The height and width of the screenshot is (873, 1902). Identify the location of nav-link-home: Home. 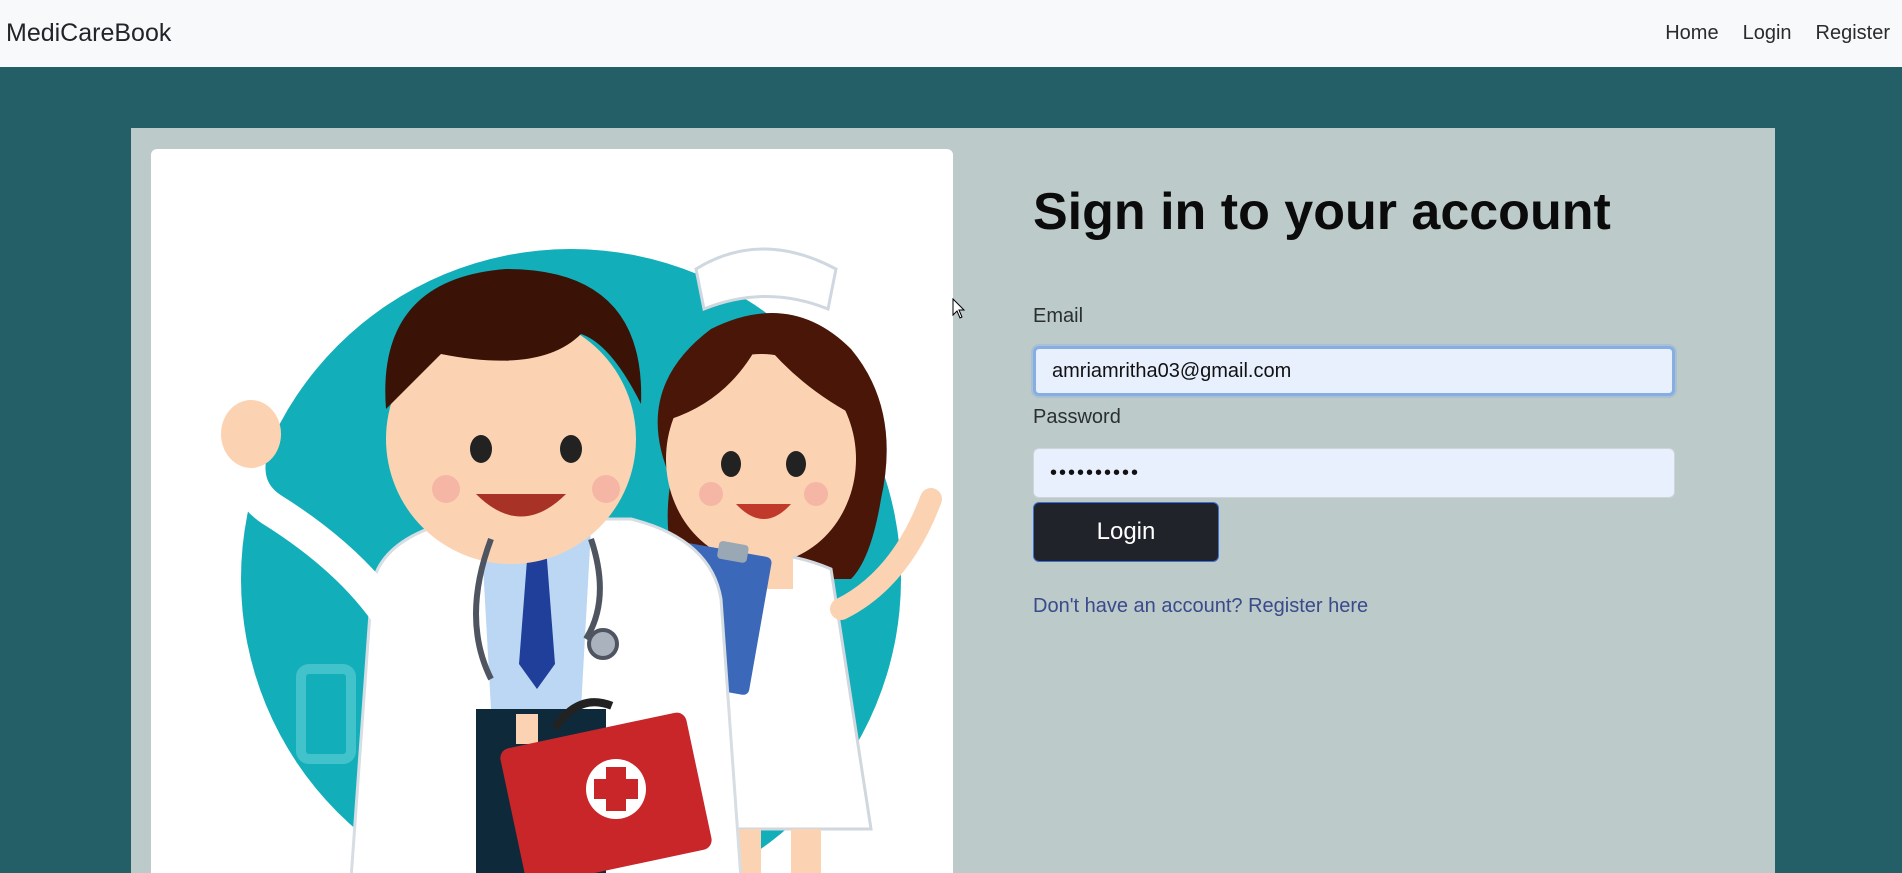
(1691, 33).